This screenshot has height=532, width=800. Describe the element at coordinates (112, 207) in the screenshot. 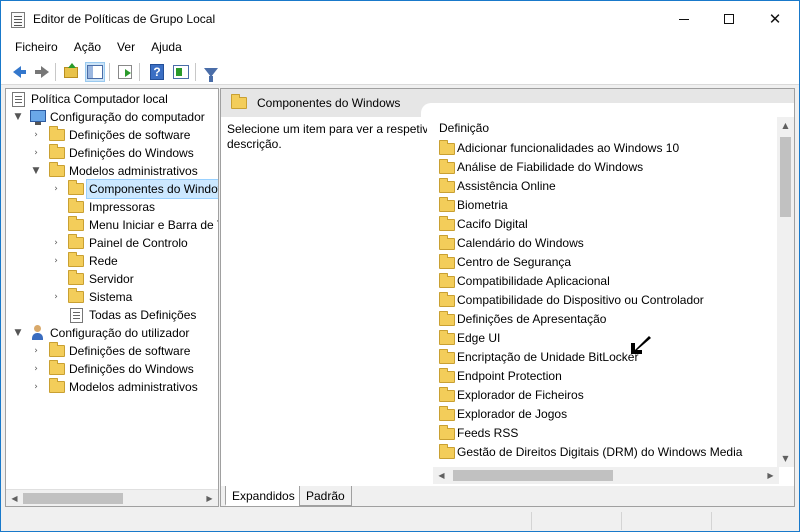

I see `tree-item-impressoras: Impressoras` at that location.